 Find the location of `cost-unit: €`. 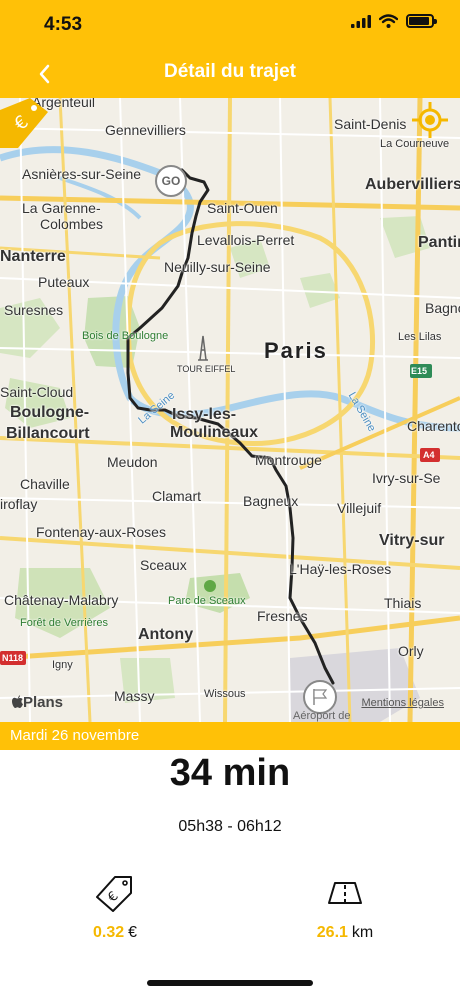

cost-unit: € is located at coordinates (133, 932).